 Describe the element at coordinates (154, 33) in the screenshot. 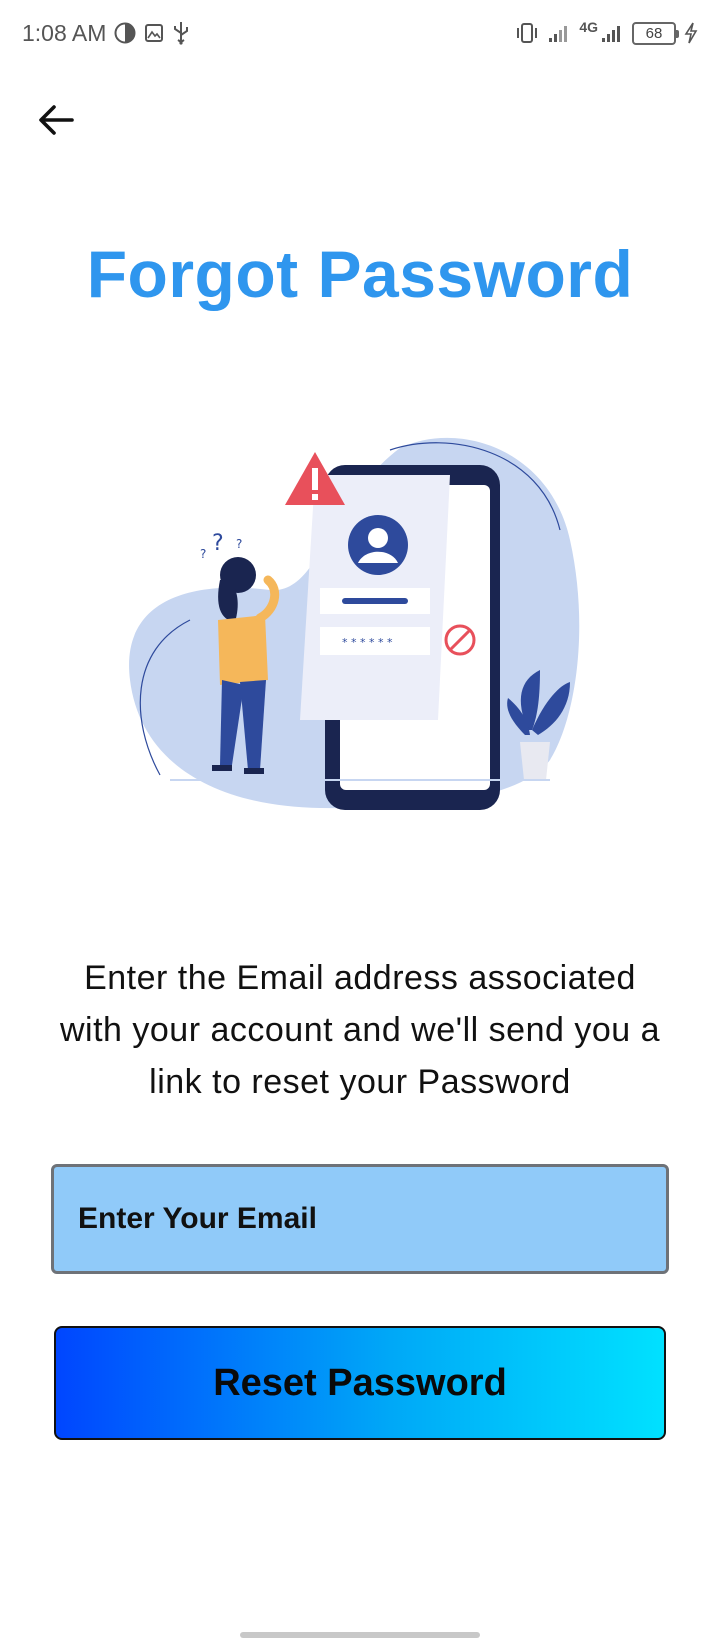

I see `gallery-icon` at that location.